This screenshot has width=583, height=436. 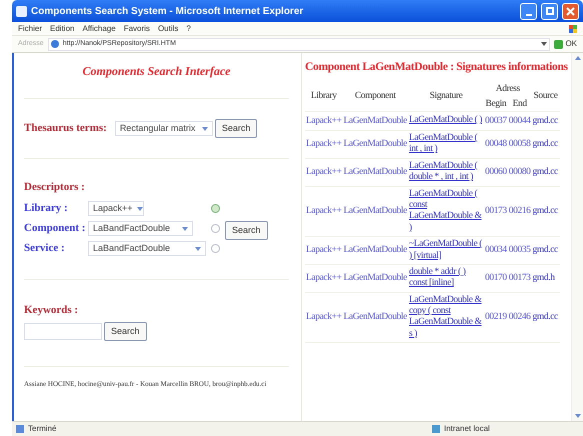 What do you see at coordinates (156, 71) in the screenshot?
I see `search-interface-title: Components Search Interface` at bounding box center [156, 71].